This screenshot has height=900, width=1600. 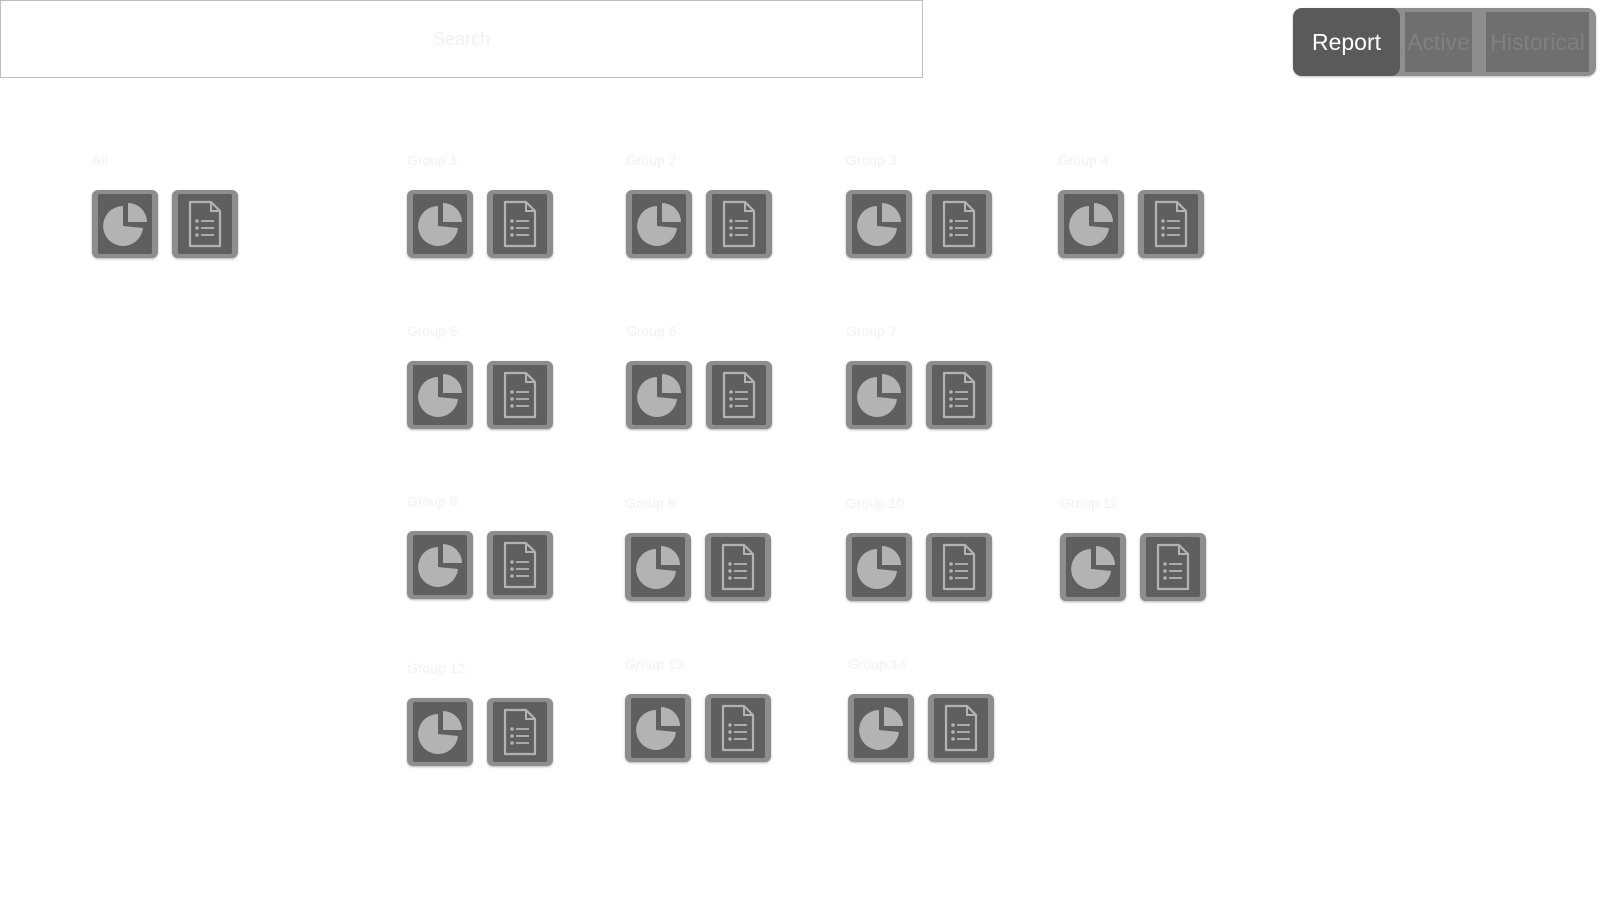 What do you see at coordinates (651, 331) in the screenshot?
I see `group-label: Group 6` at bounding box center [651, 331].